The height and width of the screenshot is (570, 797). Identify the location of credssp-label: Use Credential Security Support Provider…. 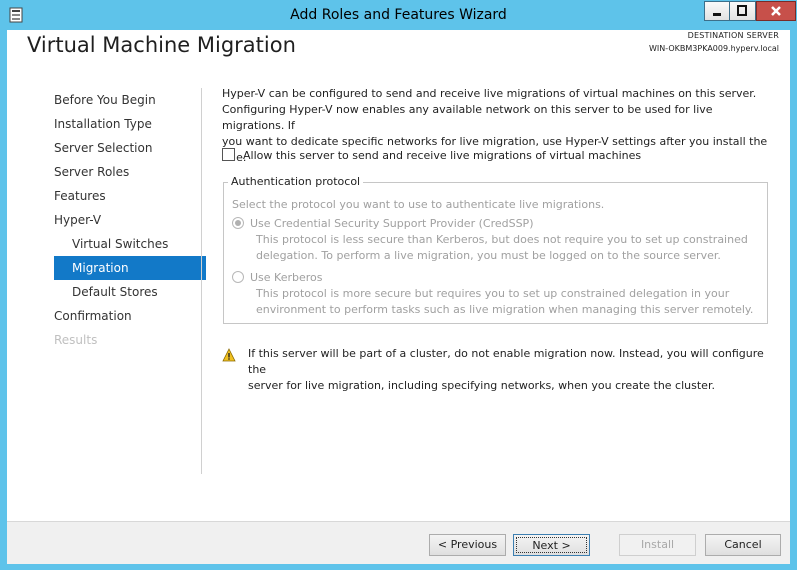
(392, 223).